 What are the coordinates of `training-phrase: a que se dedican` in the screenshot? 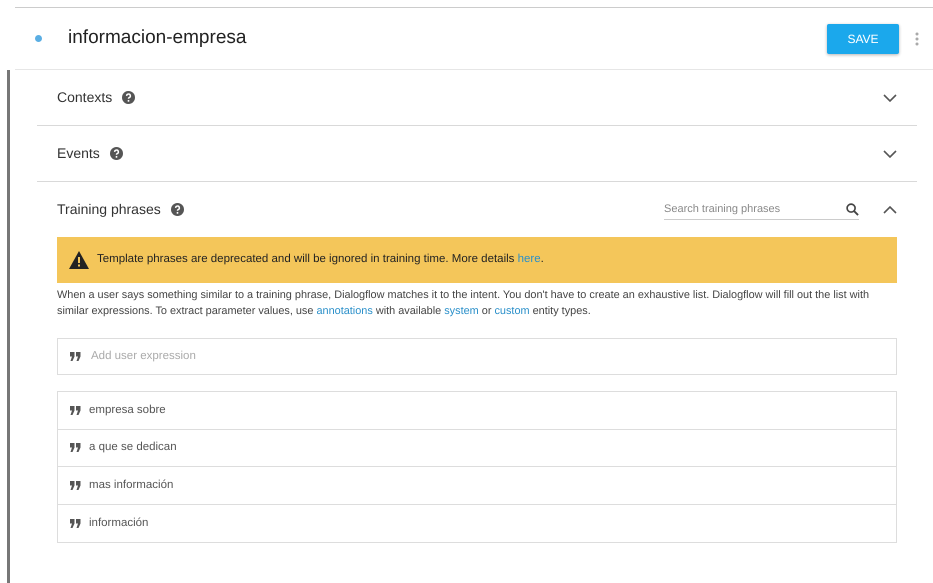 It's located at (133, 448).